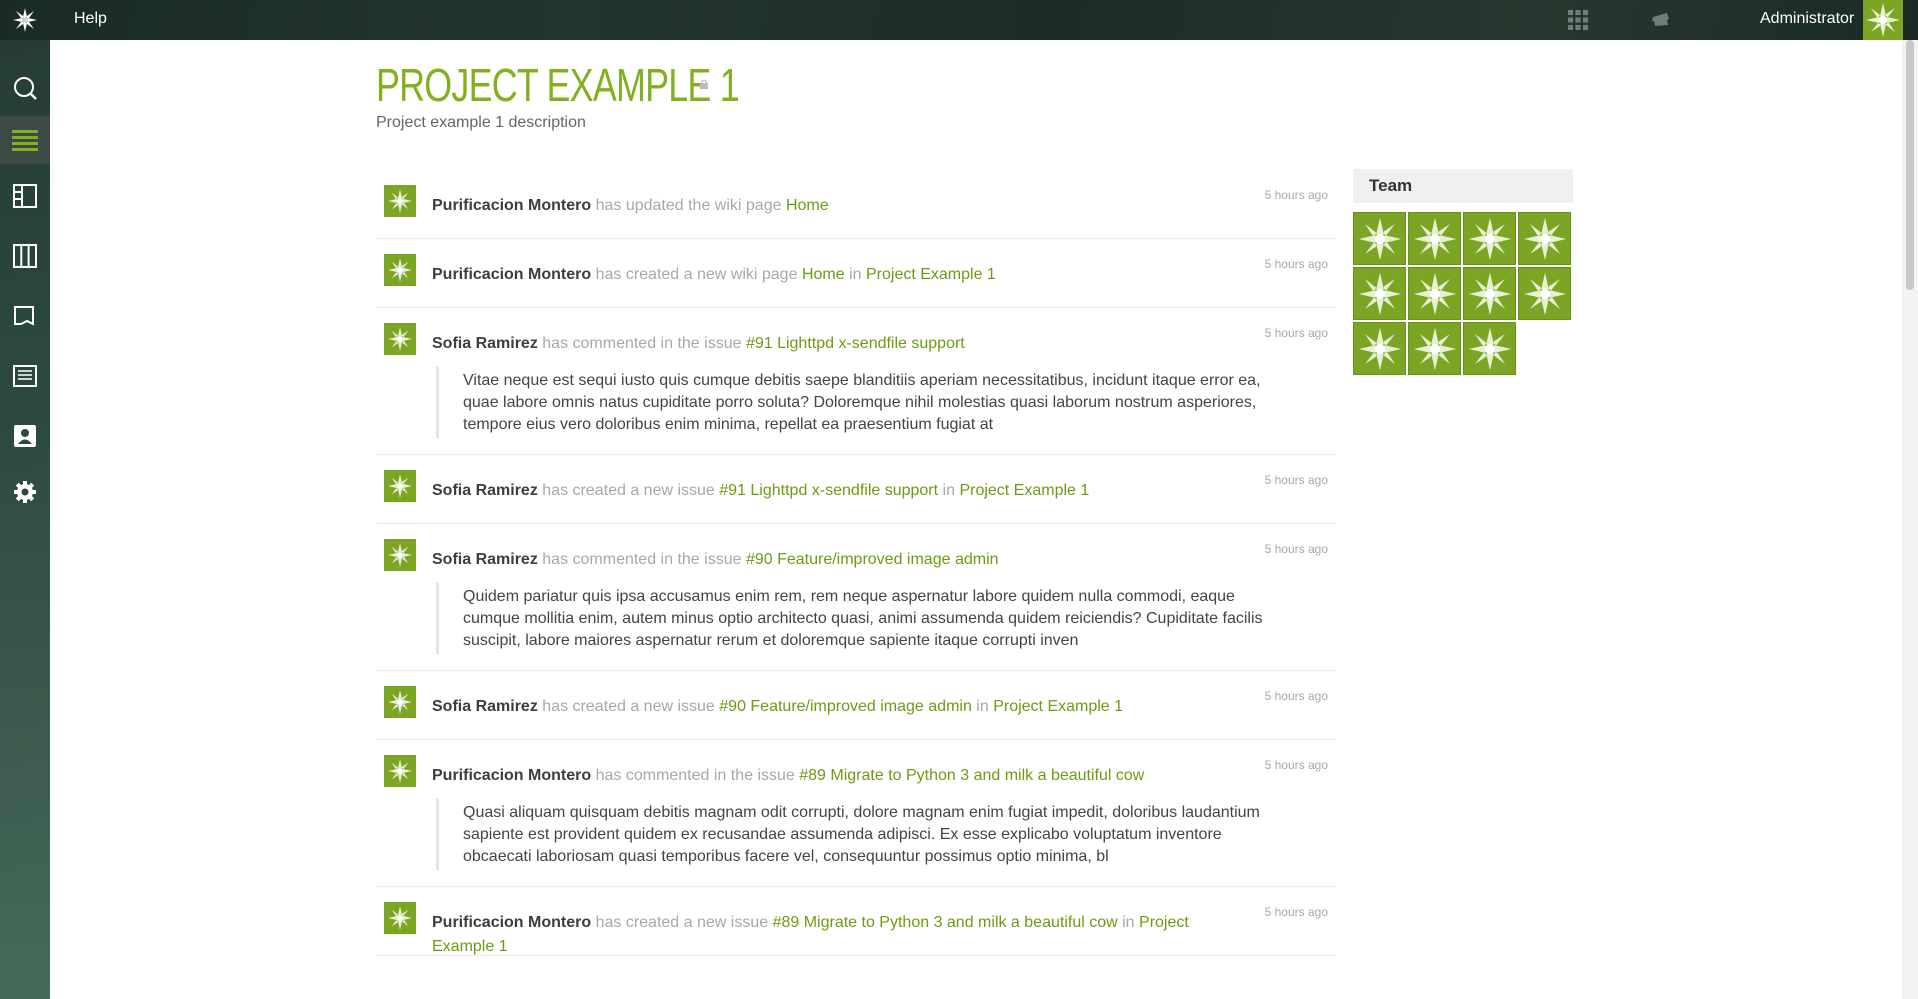 This screenshot has width=1918, height=999. Describe the element at coordinates (1463, 186) in the screenshot. I see `team-header: Team` at that location.